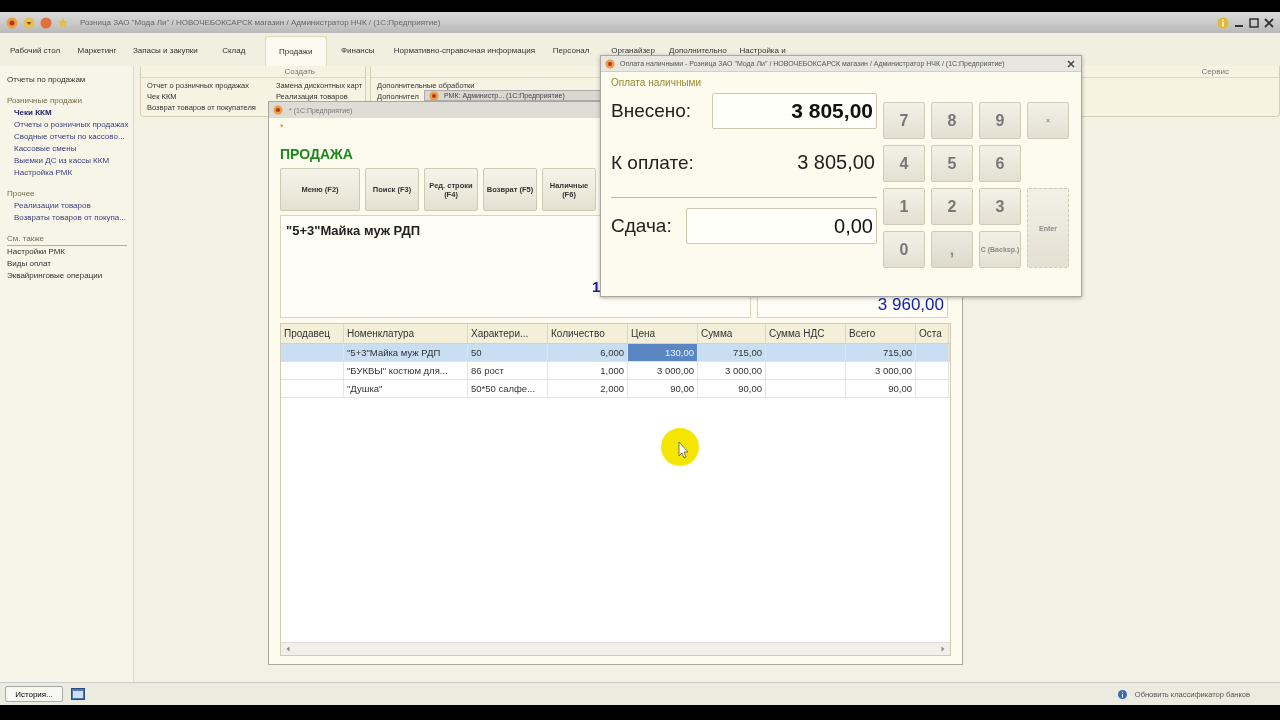  I want to click on nav-link: Отчеты по продажам, so click(70, 80).